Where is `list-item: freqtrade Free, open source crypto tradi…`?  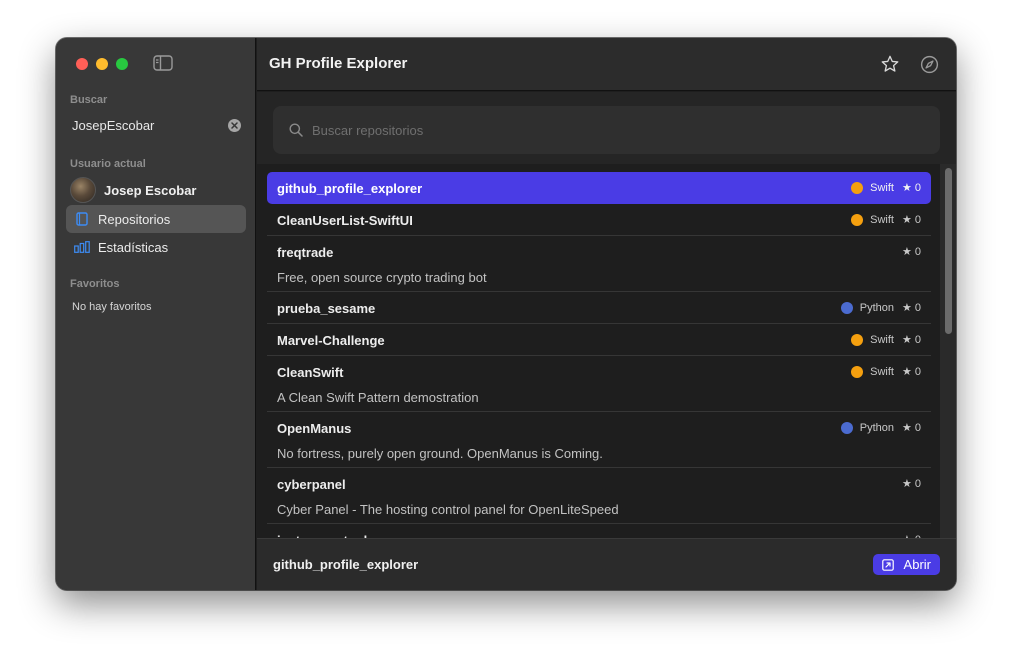
list-item: freqtrade Free, open source crypto tradi… is located at coordinates (599, 264).